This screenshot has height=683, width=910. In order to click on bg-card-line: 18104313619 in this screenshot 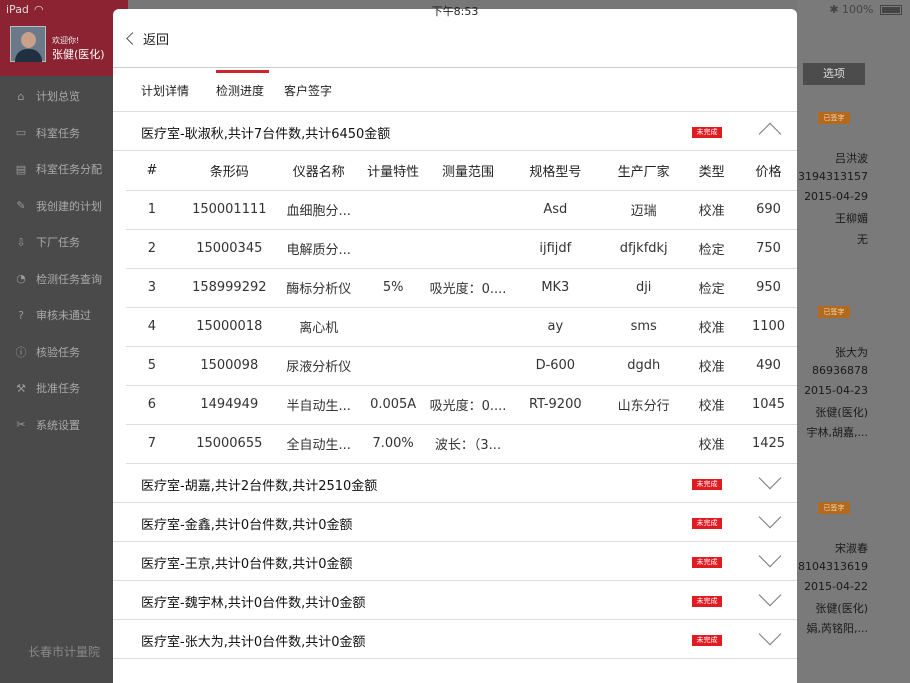, I will do `click(829, 566)`.